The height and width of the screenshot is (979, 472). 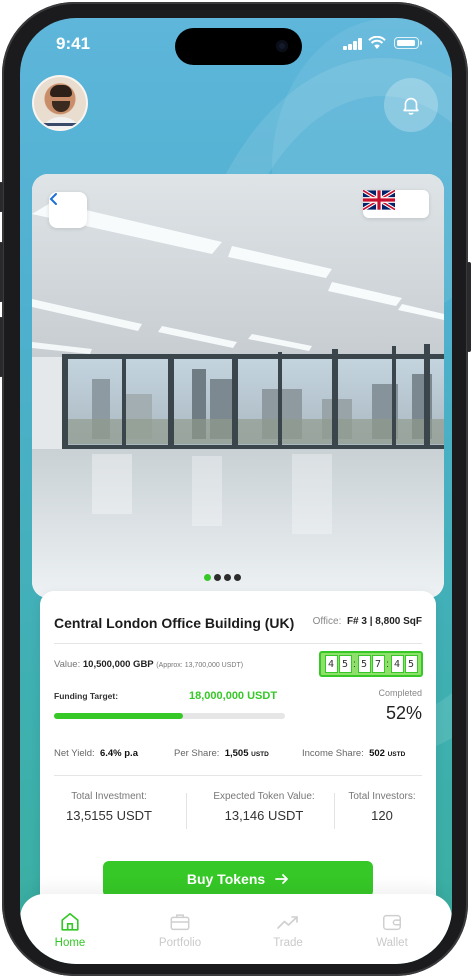 What do you see at coordinates (74, 753) in the screenshot?
I see `net-yield-label: Net Yield:` at bounding box center [74, 753].